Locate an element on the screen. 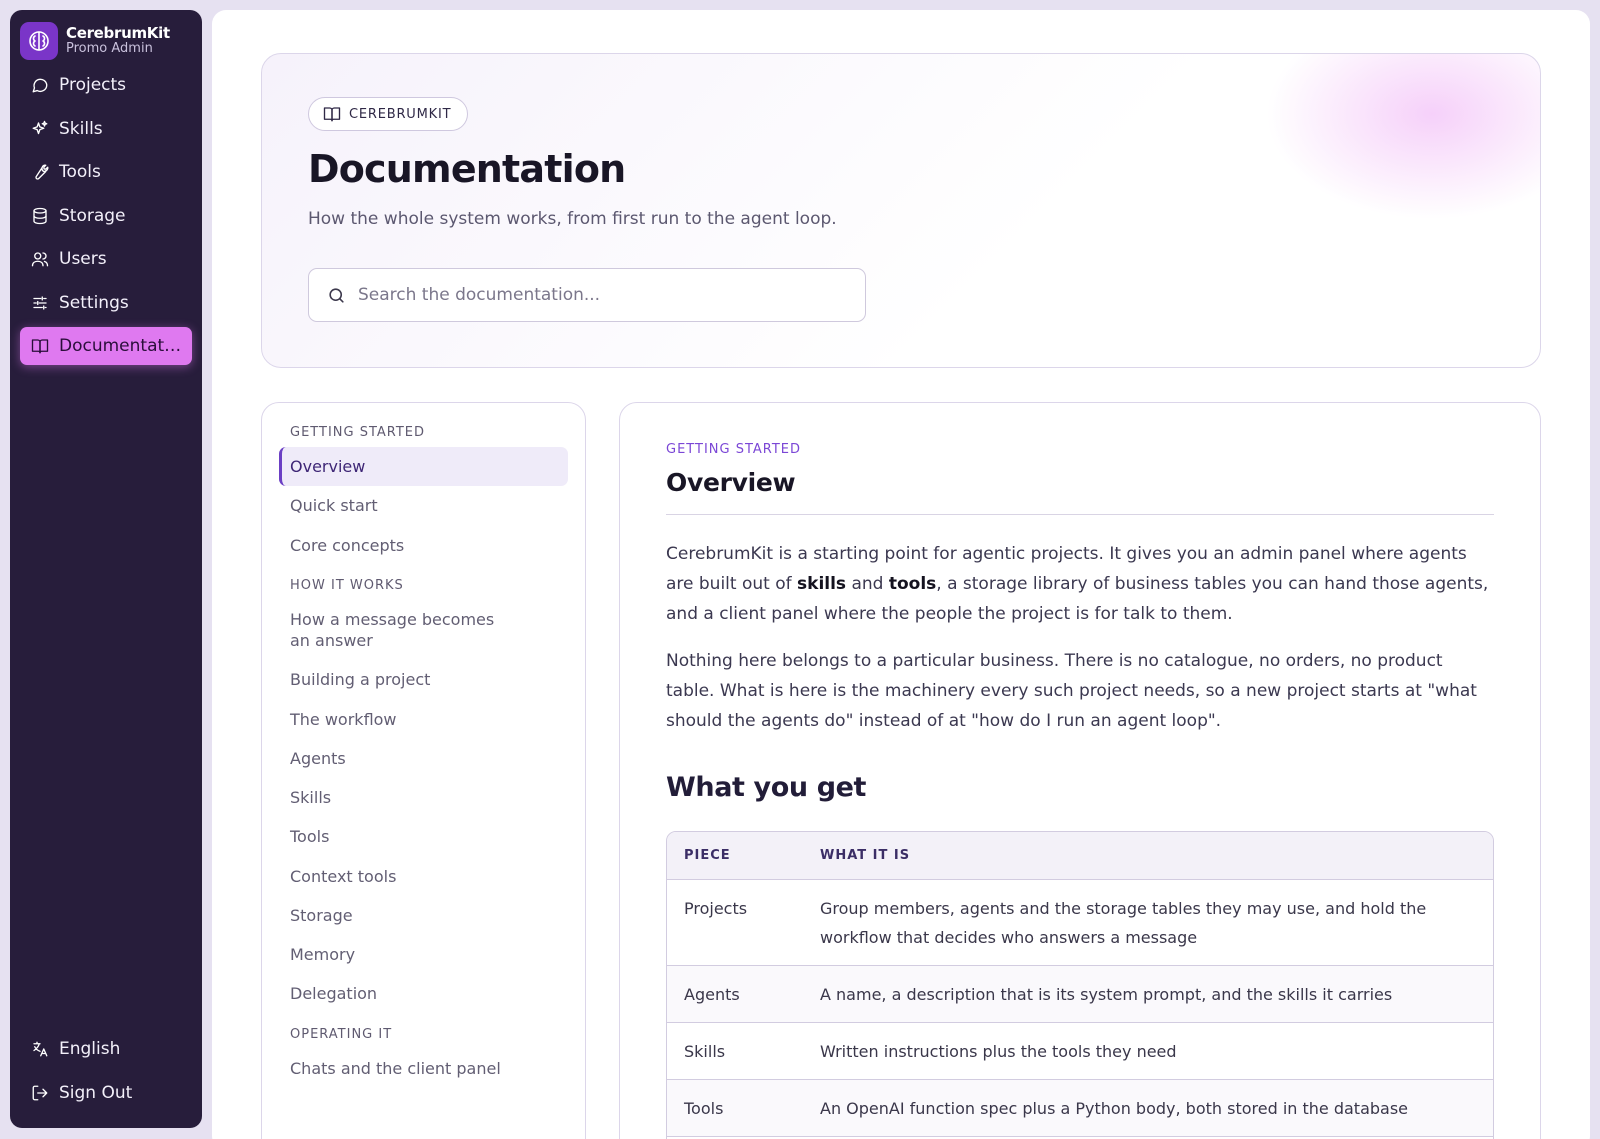 Image resolution: width=1600 pixels, height=1139 pixels. nav-item-users: Users is located at coordinates (106, 259).